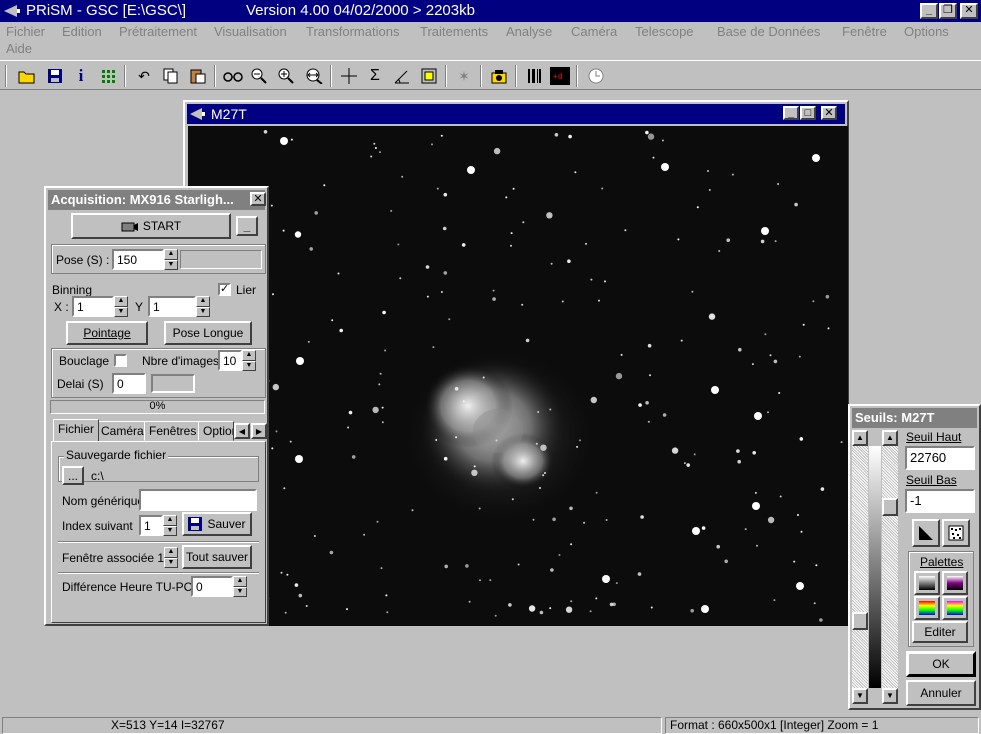  What do you see at coordinates (208, 333) in the screenshot?
I see `pose-longue-button: Pose Longue` at bounding box center [208, 333].